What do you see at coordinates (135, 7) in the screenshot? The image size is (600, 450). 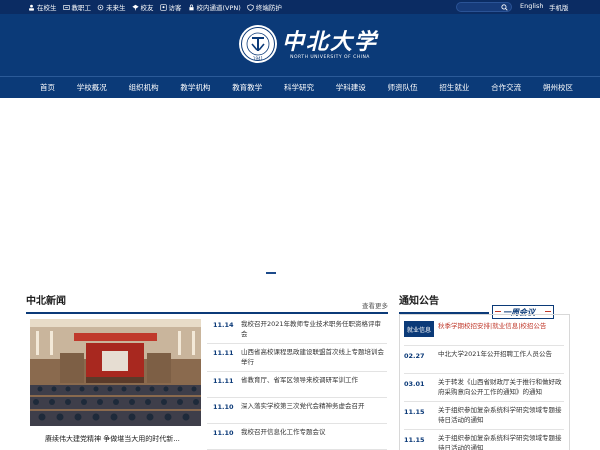 I see `alumni-icon` at bounding box center [135, 7].